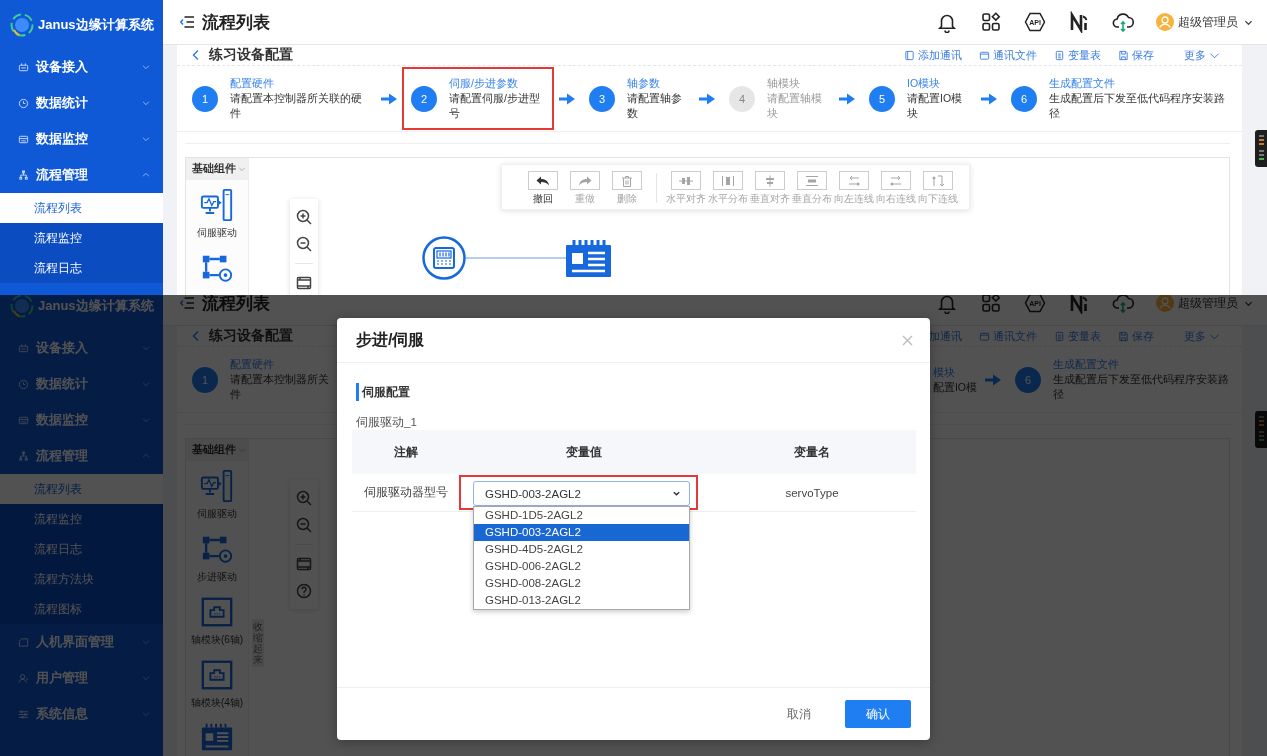  Describe the element at coordinates (187, 22) in the screenshot. I see `collapse-menu-icon` at that location.